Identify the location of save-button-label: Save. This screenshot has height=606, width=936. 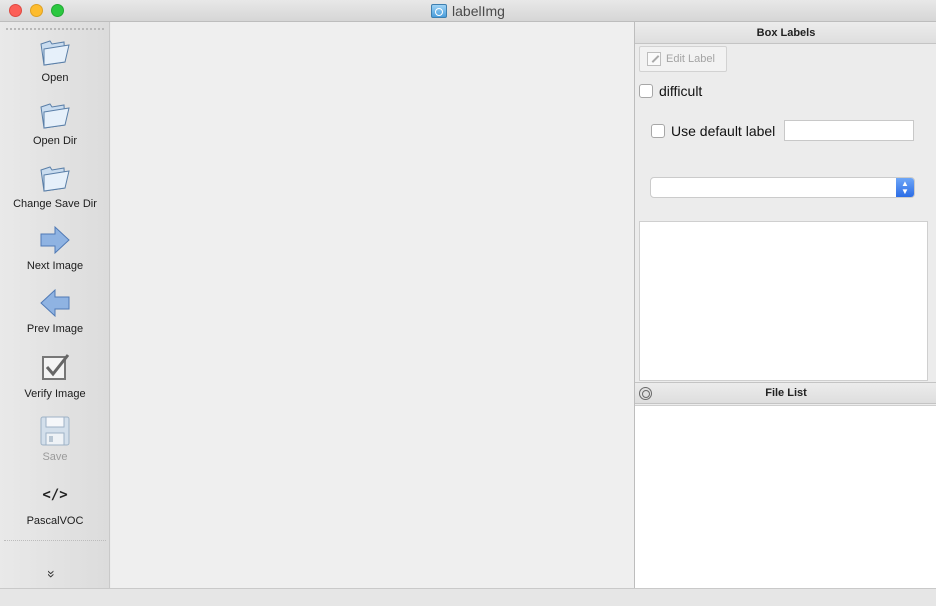
(55, 457).